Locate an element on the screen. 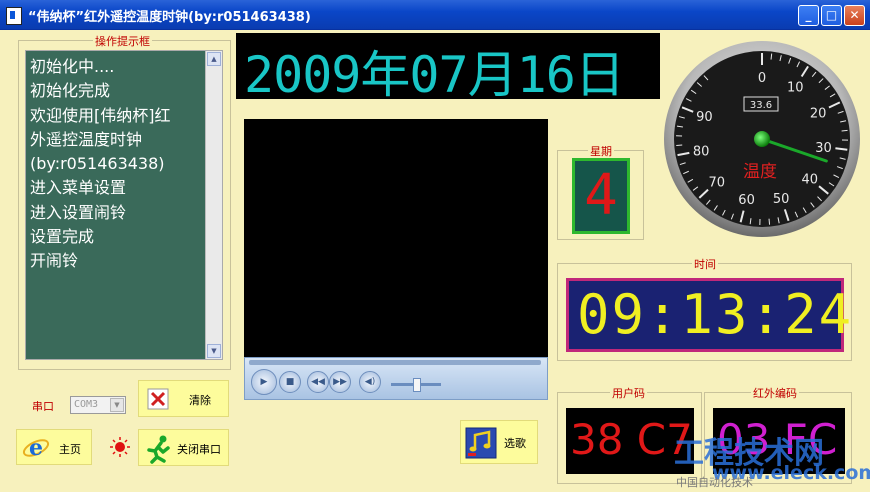 The width and height of the screenshot is (870, 492). watermark-caption: 中国自动化技术 is located at coordinates (714, 482).